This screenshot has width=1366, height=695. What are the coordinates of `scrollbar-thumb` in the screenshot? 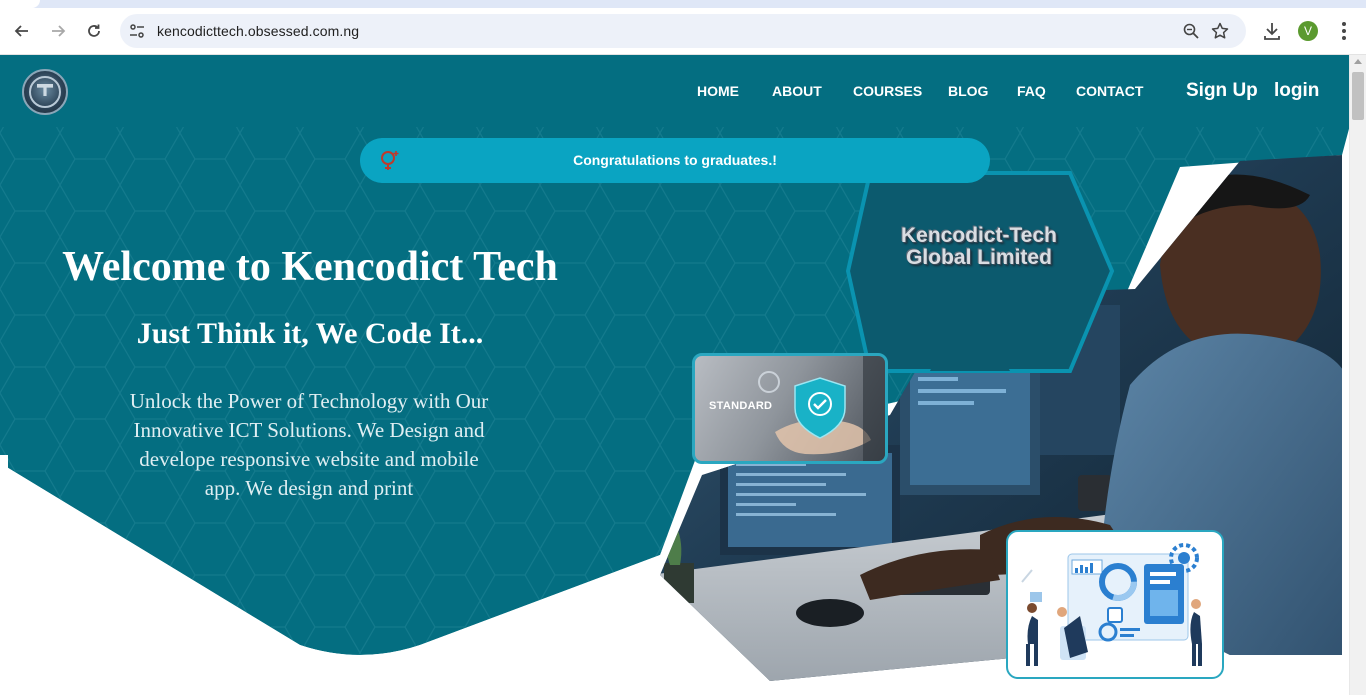 It's located at (1358, 96).